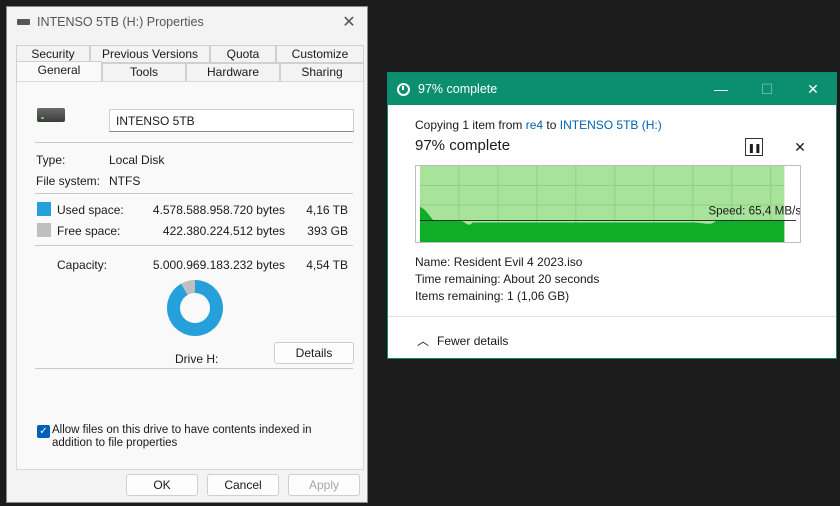  I want to click on tab-tools: Tools, so click(144, 72).